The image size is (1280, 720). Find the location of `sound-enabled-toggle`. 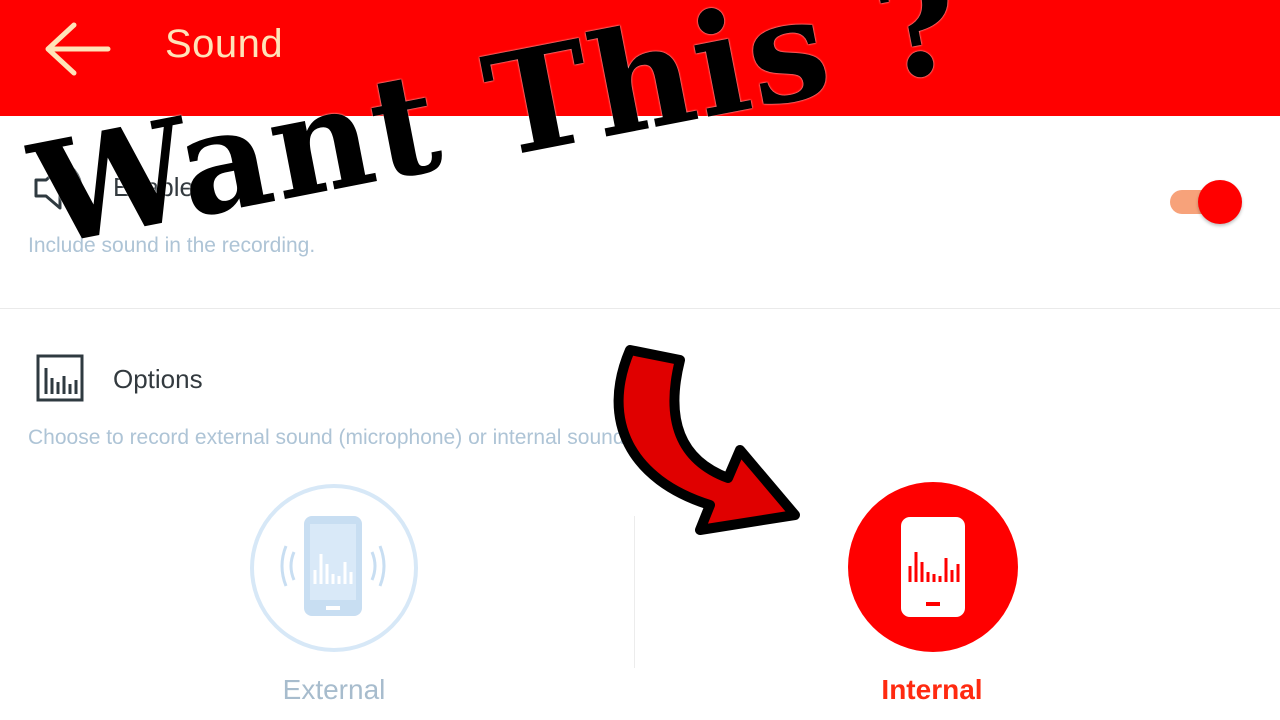

sound-enabled-toggle is located at coordinates (1207, 202).